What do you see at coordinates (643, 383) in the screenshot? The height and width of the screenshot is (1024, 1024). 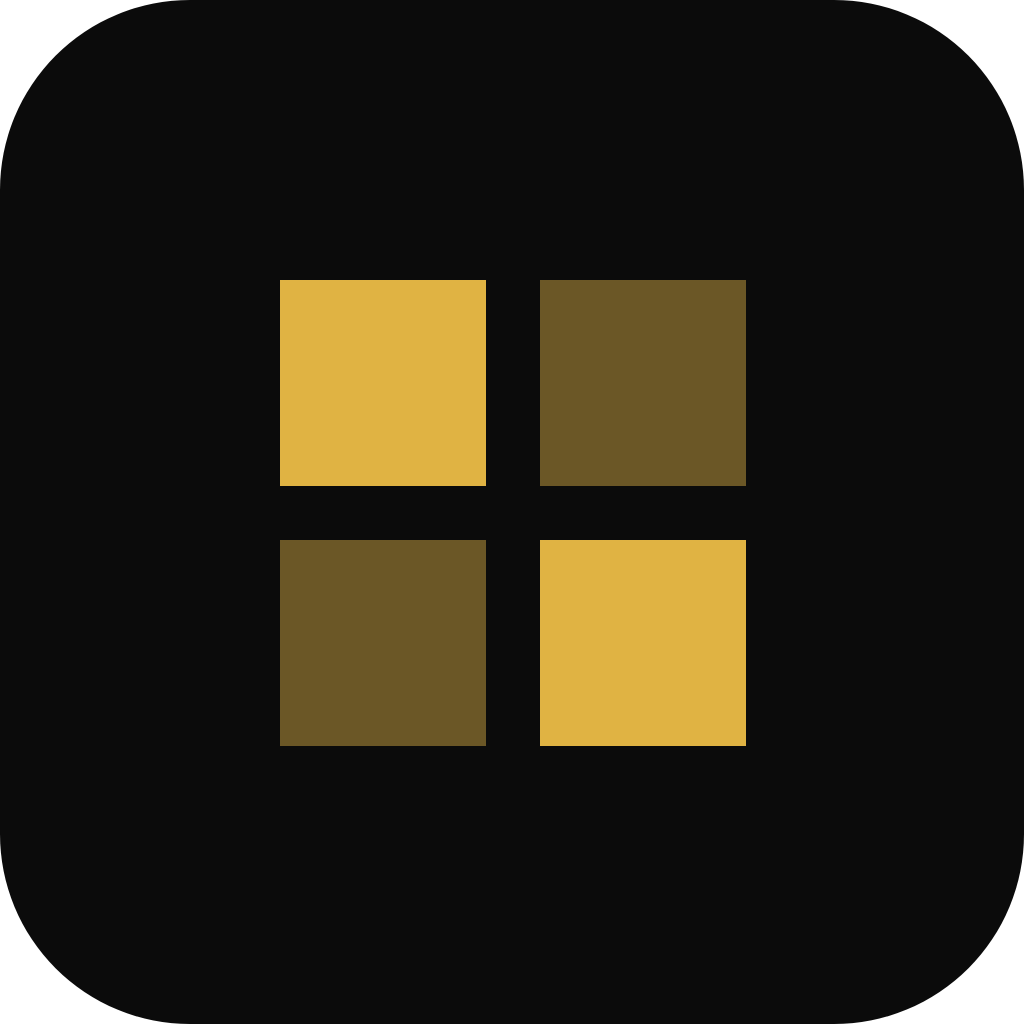 I see `grid-tile-top-right` at bounding box center [643, 383].